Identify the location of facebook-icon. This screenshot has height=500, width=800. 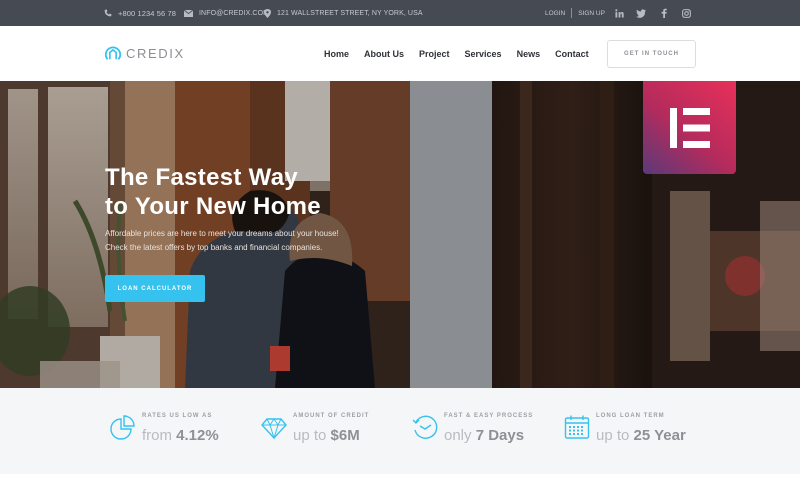
(664, 13).